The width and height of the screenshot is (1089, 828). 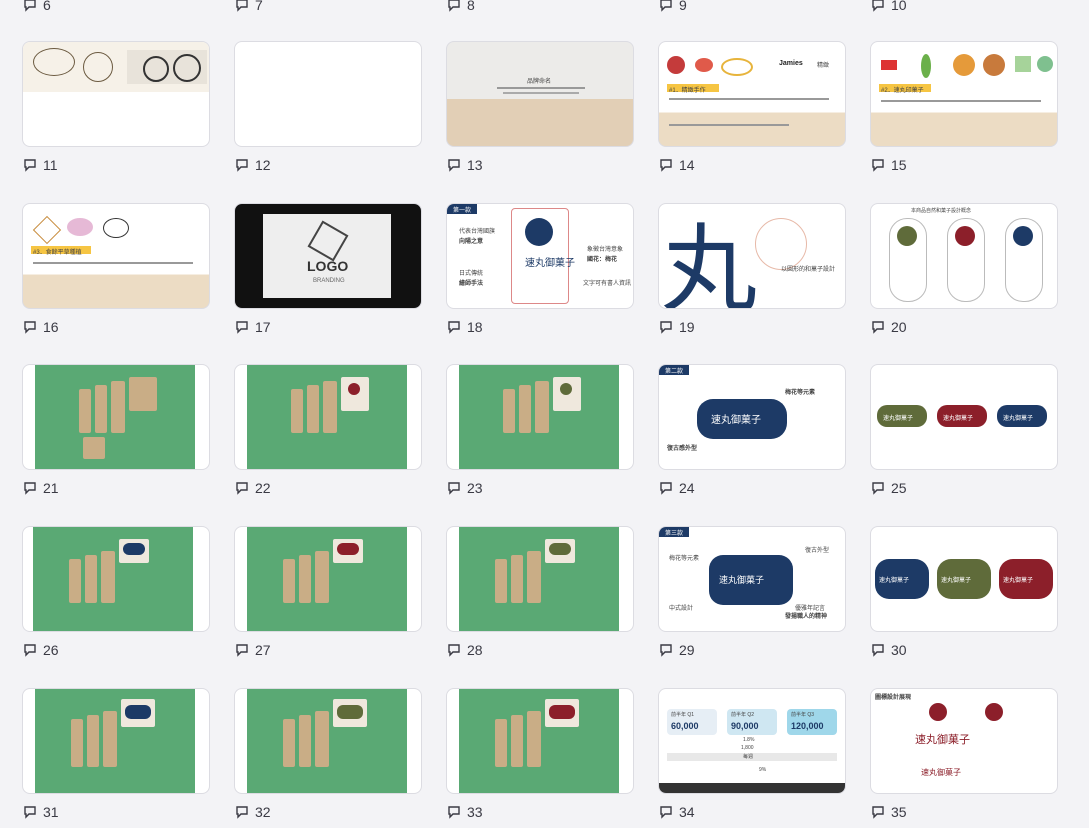 I want to click on slide-thumbnail-30: 速丸御菓子 速丸御菓子 速丸御菓子, so click(x=964, y=579).